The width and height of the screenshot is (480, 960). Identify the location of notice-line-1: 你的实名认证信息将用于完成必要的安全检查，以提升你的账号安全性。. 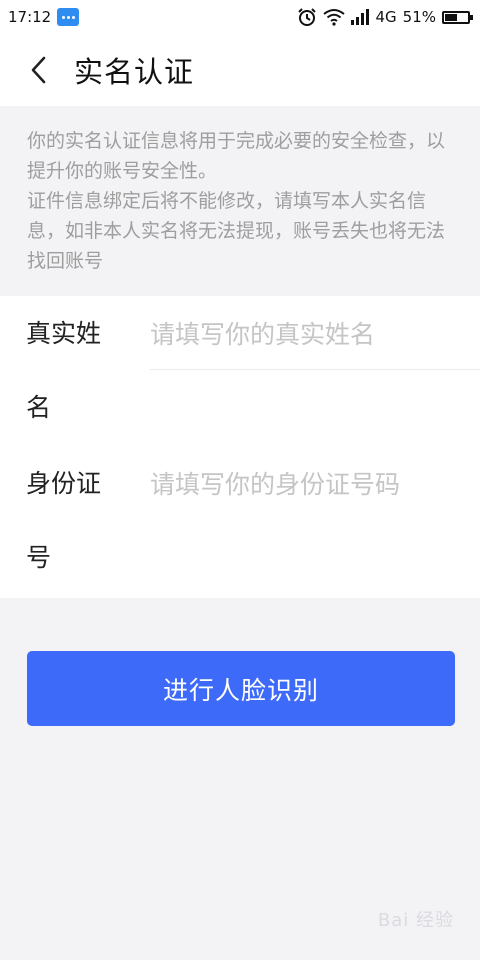
(236, 156).